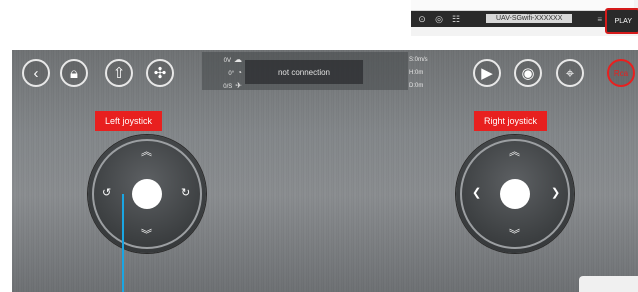  I want to click on height-readout: H:0m, so click(416, 73).